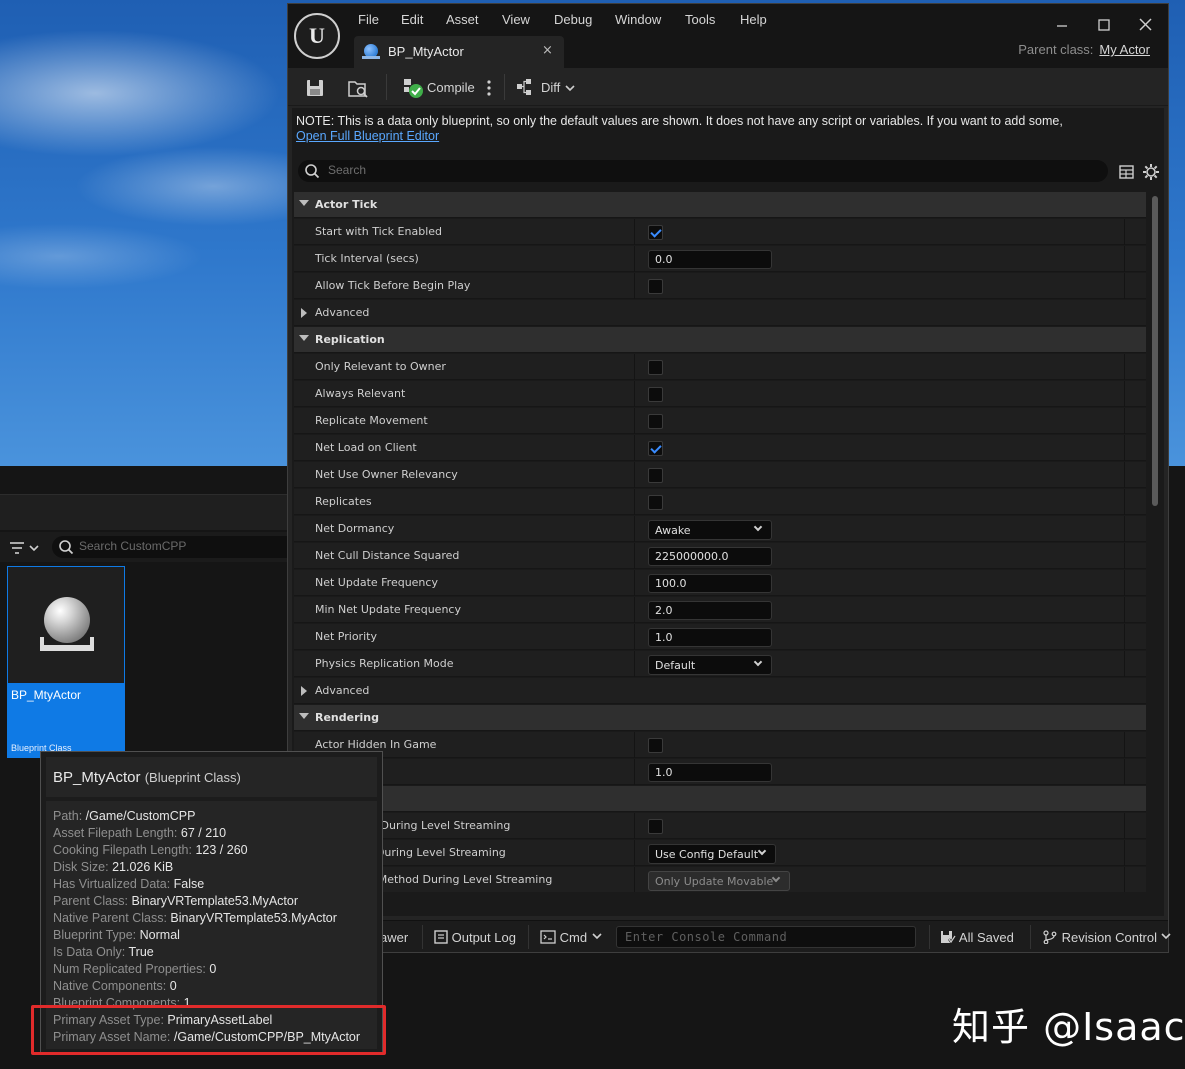 The height and width of the screenshot is (1069, 1185). I want to click on menu-debug: Debug, so click(573, 19).